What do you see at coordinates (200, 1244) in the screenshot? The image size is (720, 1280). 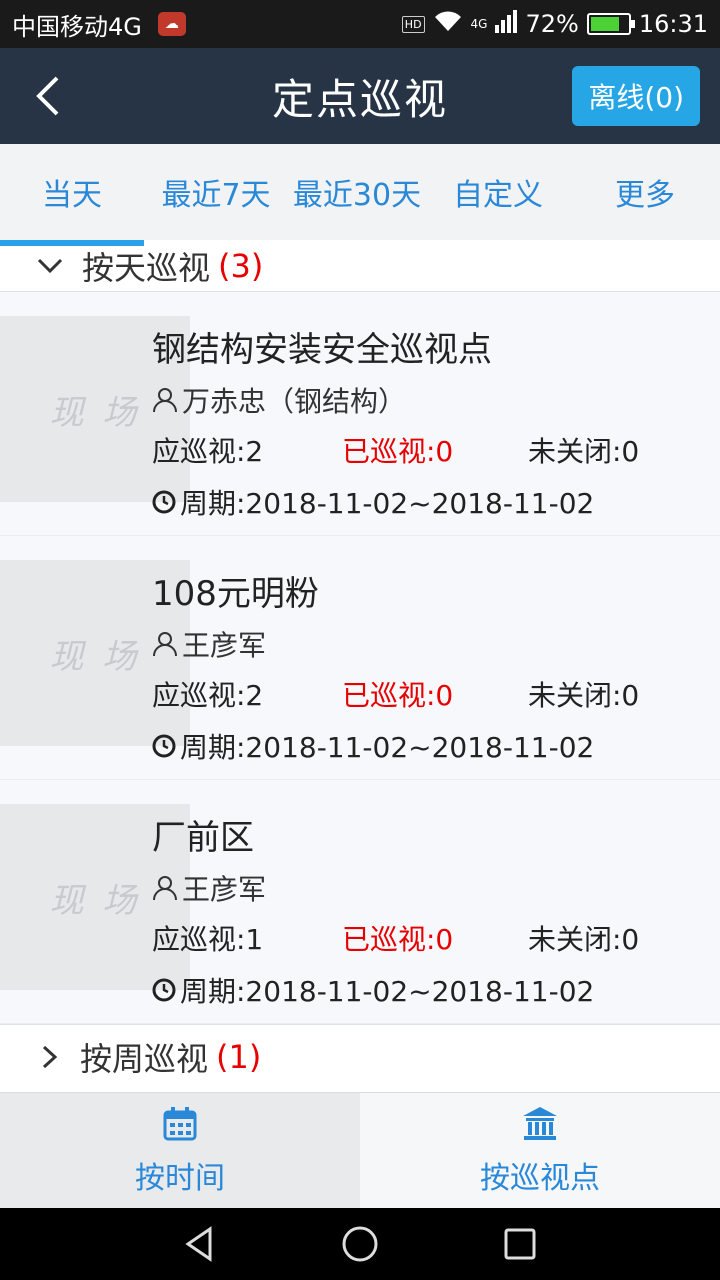 I see `back-triangle-icon` at bounding box center [200, 1244].